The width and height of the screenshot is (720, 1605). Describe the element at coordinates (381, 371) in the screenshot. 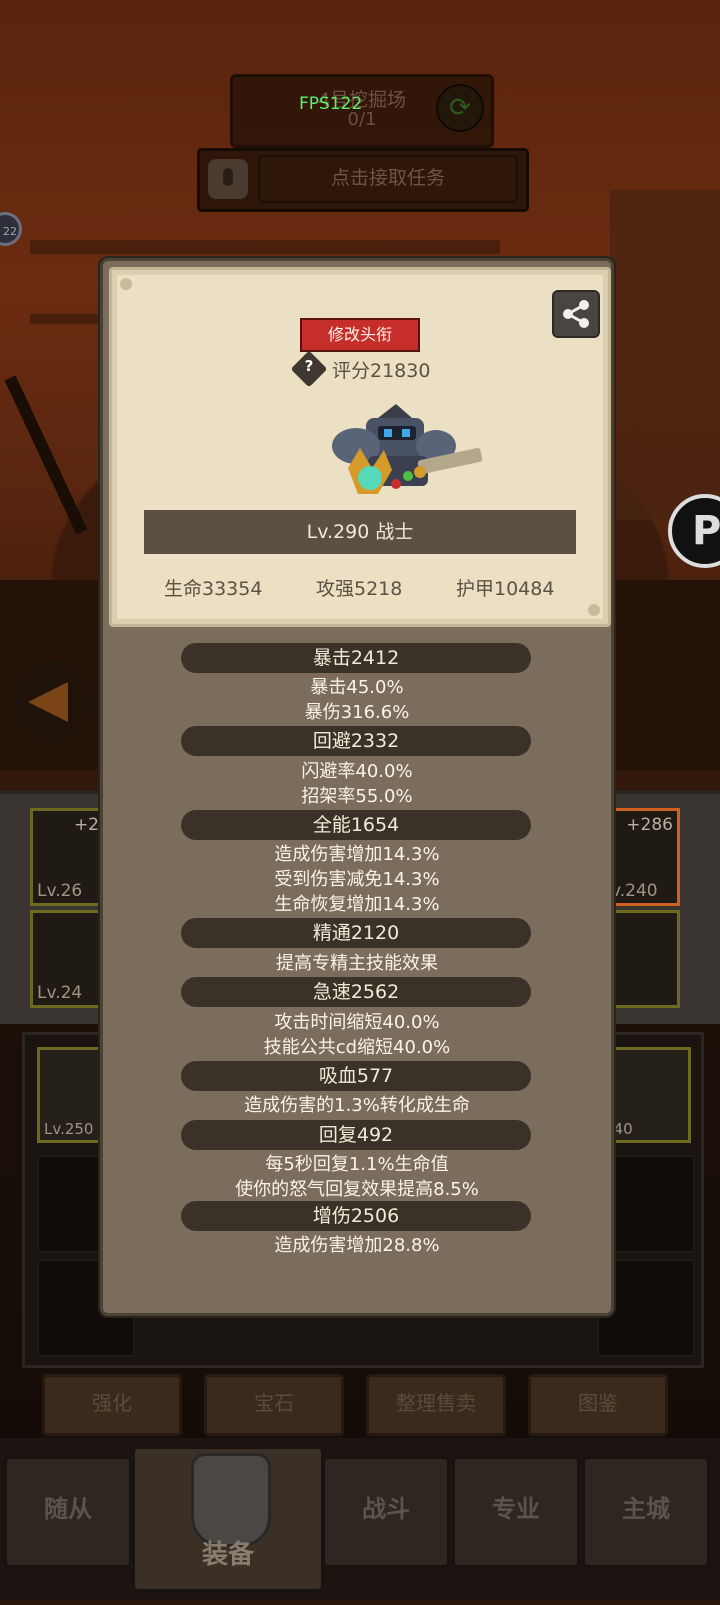

I see `score-label: 评分21830` at that location.